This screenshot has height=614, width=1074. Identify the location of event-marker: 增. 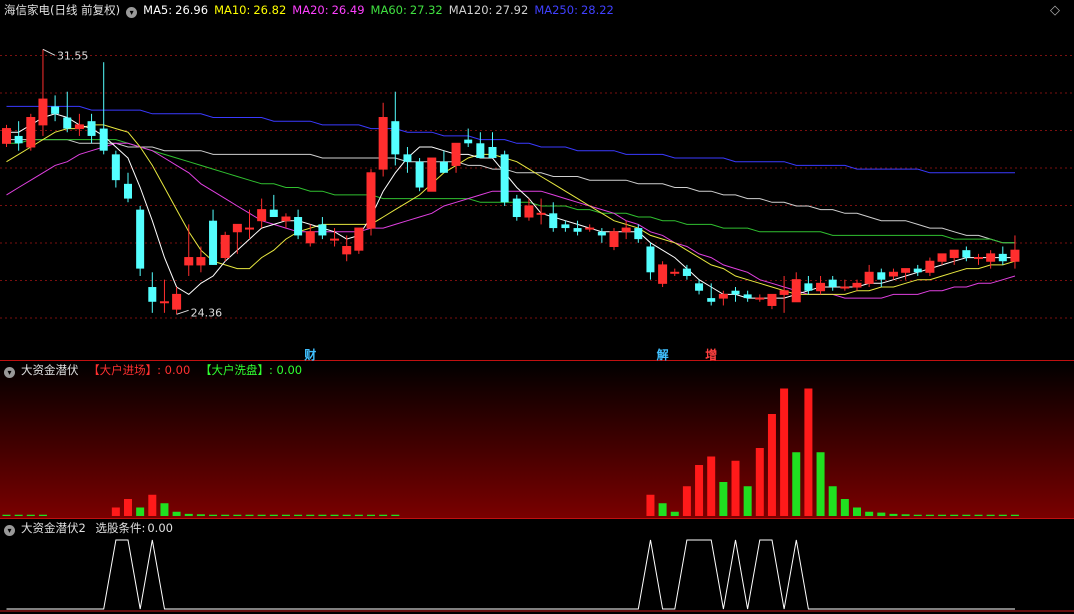
(711, 354).